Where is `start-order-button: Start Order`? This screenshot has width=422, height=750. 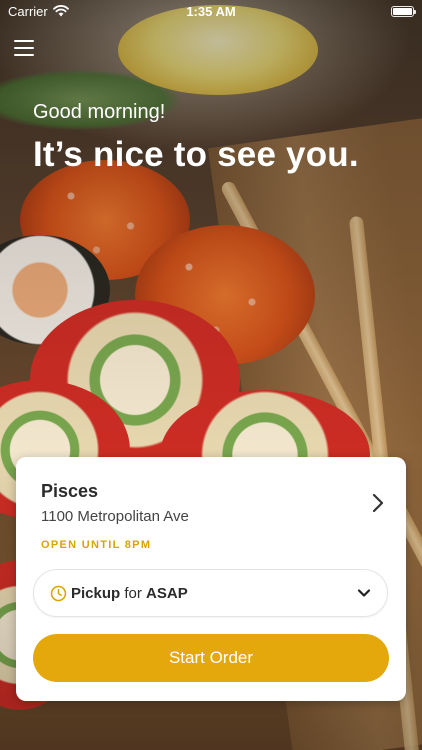 start-order-button: Start Order is located at coordinates (211, 658).